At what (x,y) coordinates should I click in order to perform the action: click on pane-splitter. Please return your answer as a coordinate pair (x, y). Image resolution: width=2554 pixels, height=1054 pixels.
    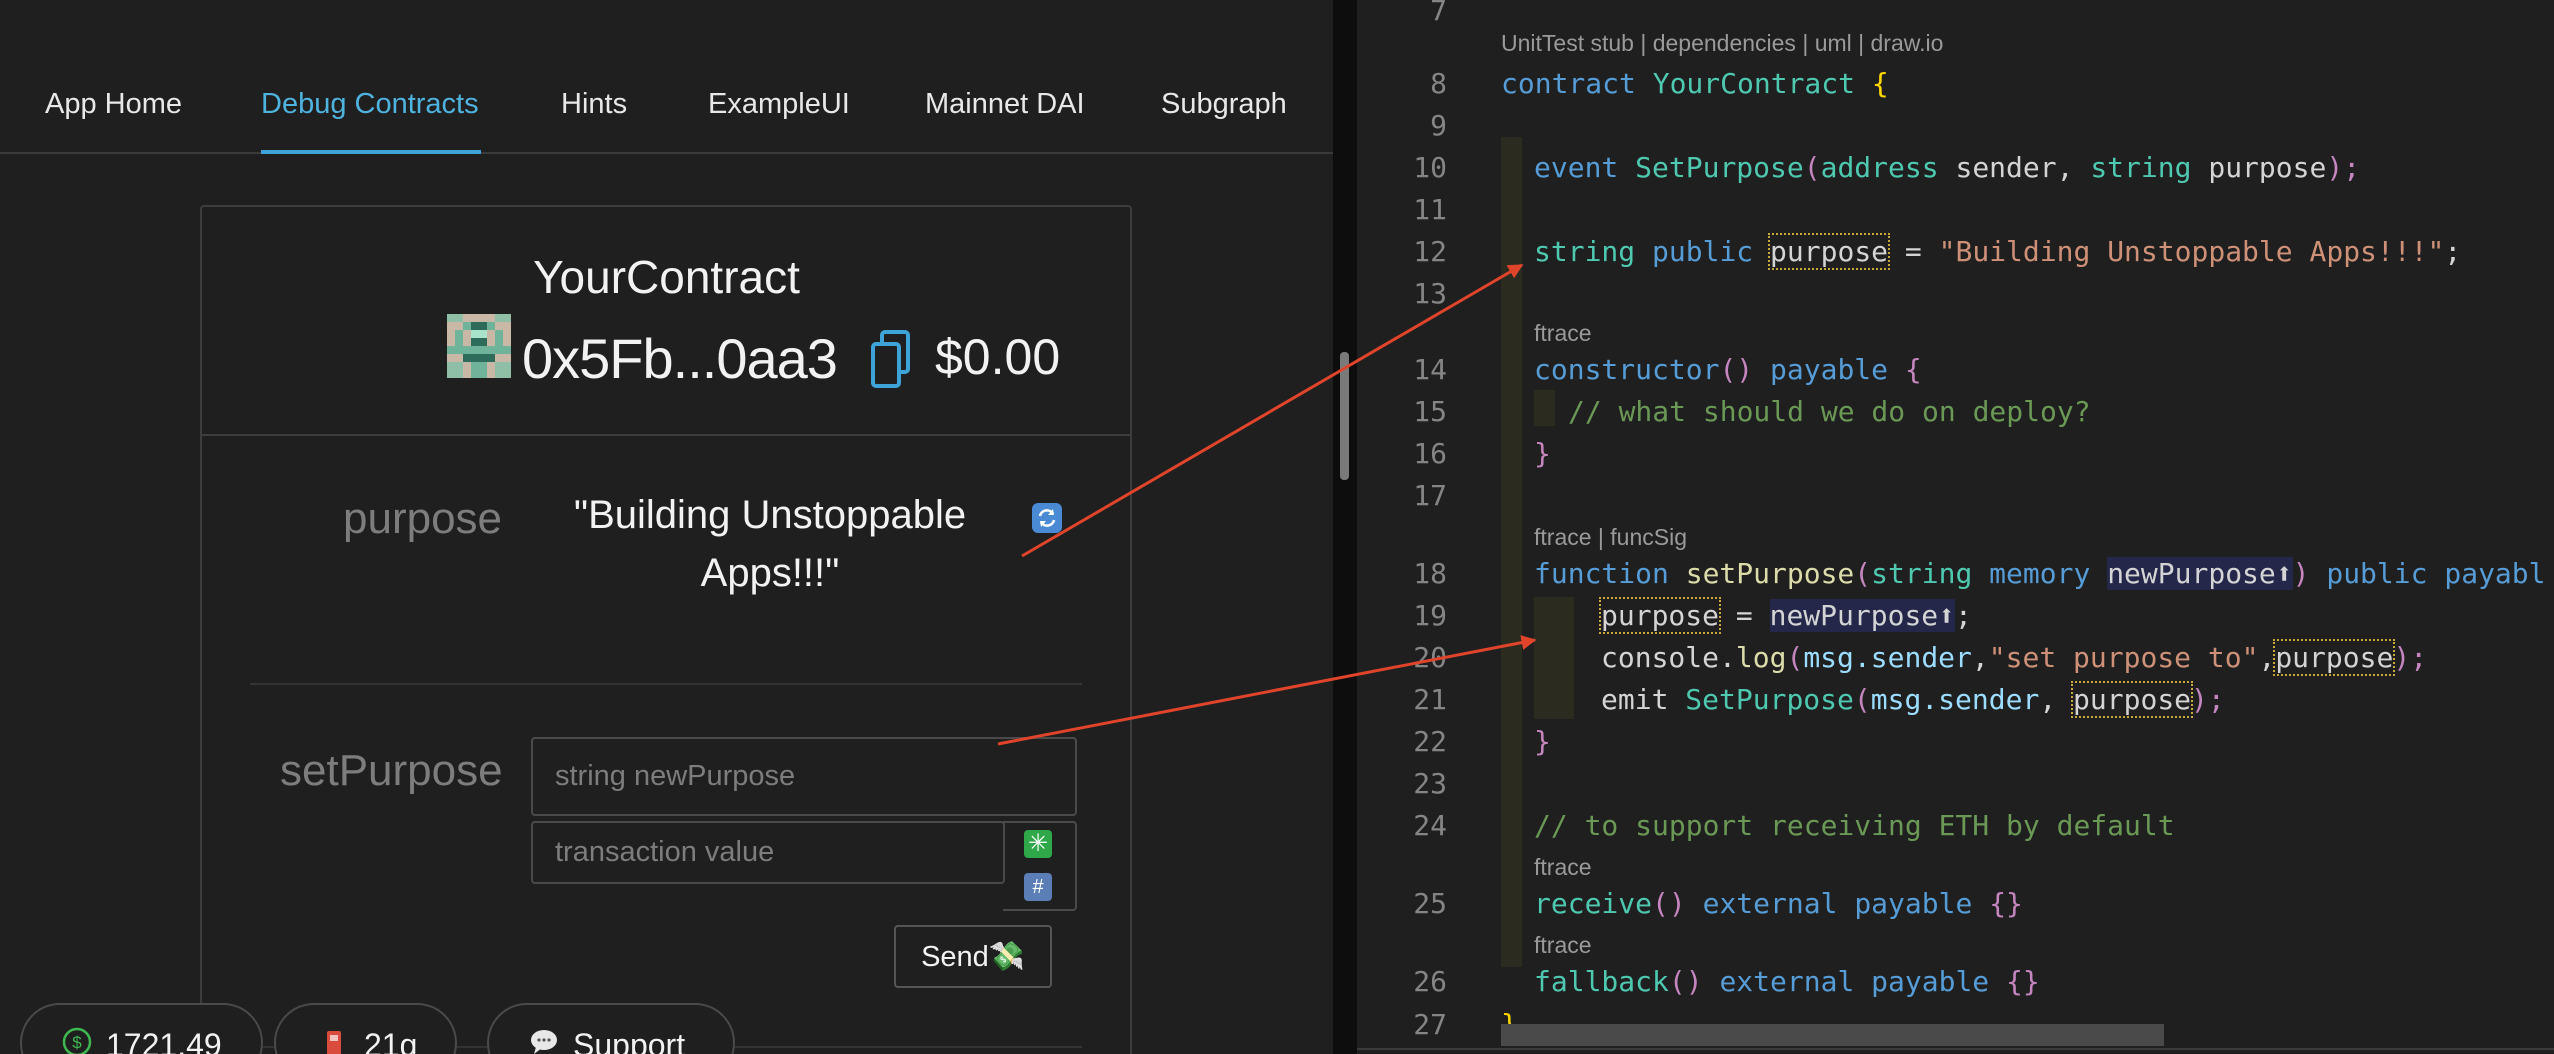
    Looking at the image, I should click on (1345, 527).